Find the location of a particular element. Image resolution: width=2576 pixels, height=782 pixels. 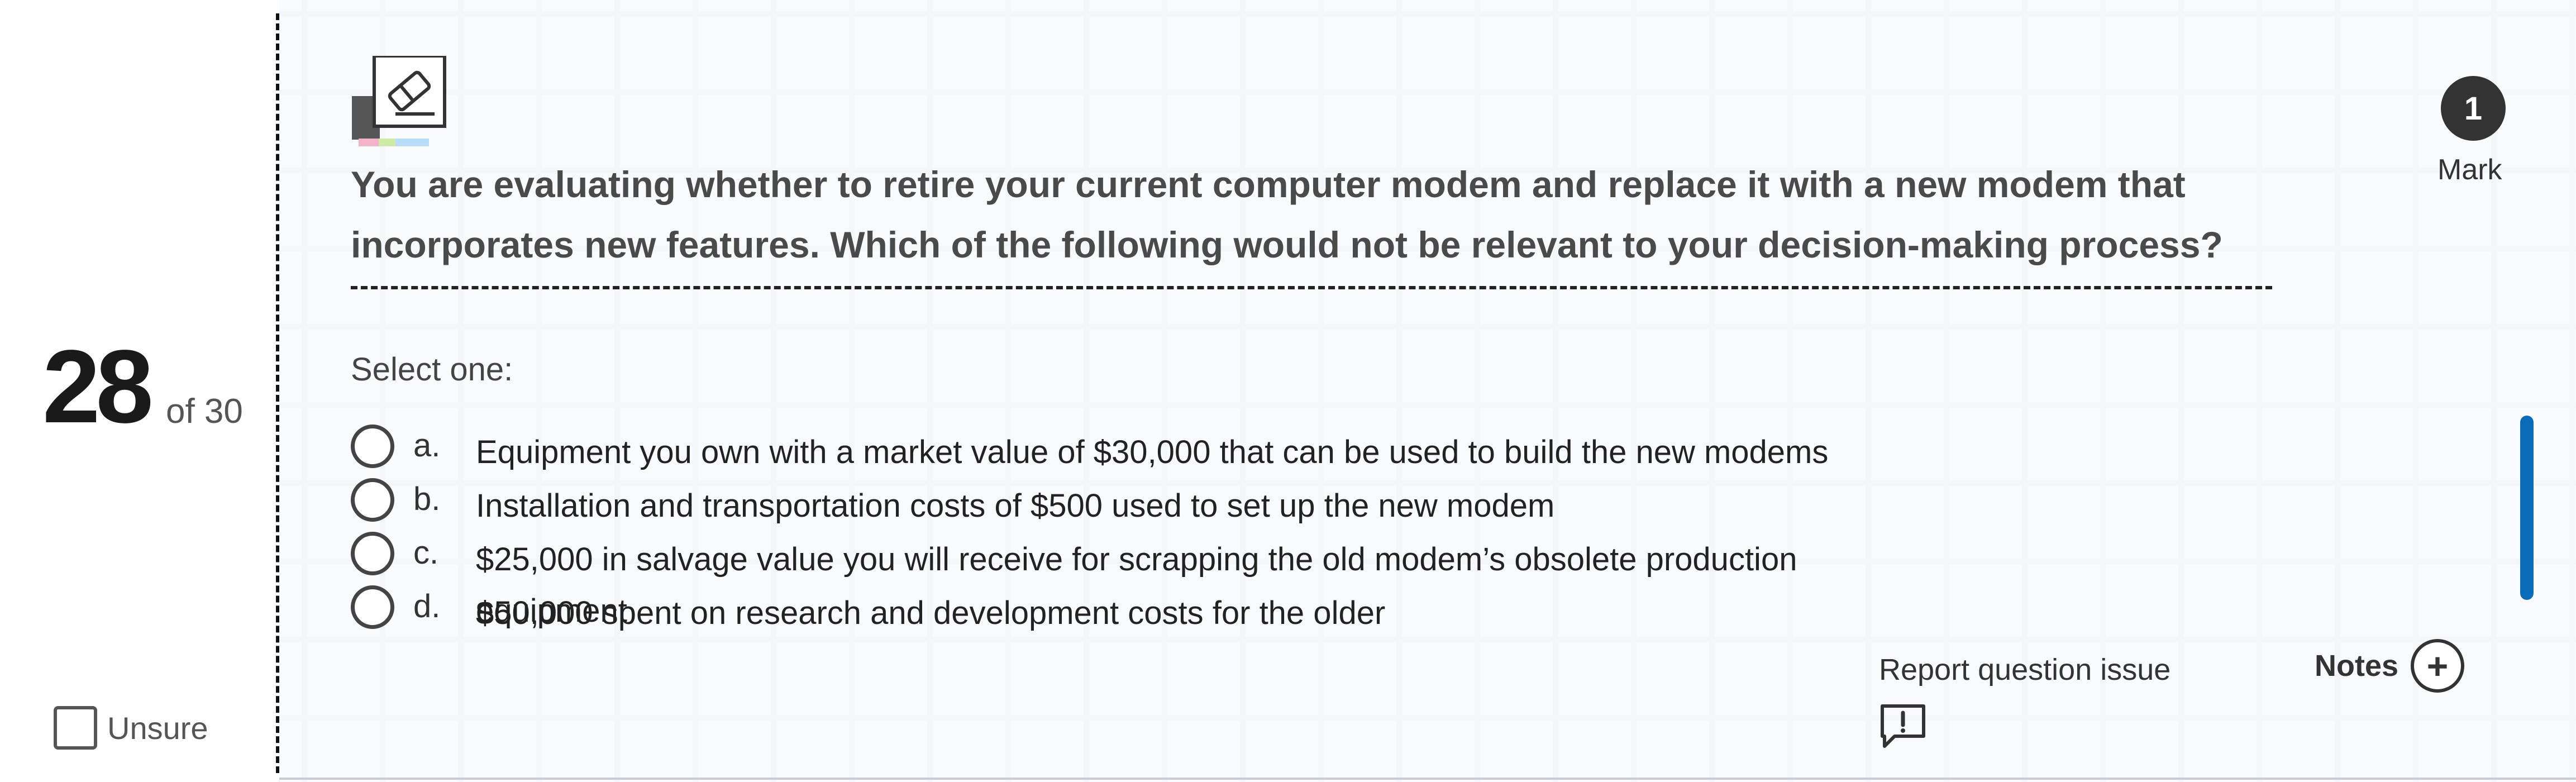

question-counter-column: 28 of 30 Unsure is located at coordinates (138, 391).